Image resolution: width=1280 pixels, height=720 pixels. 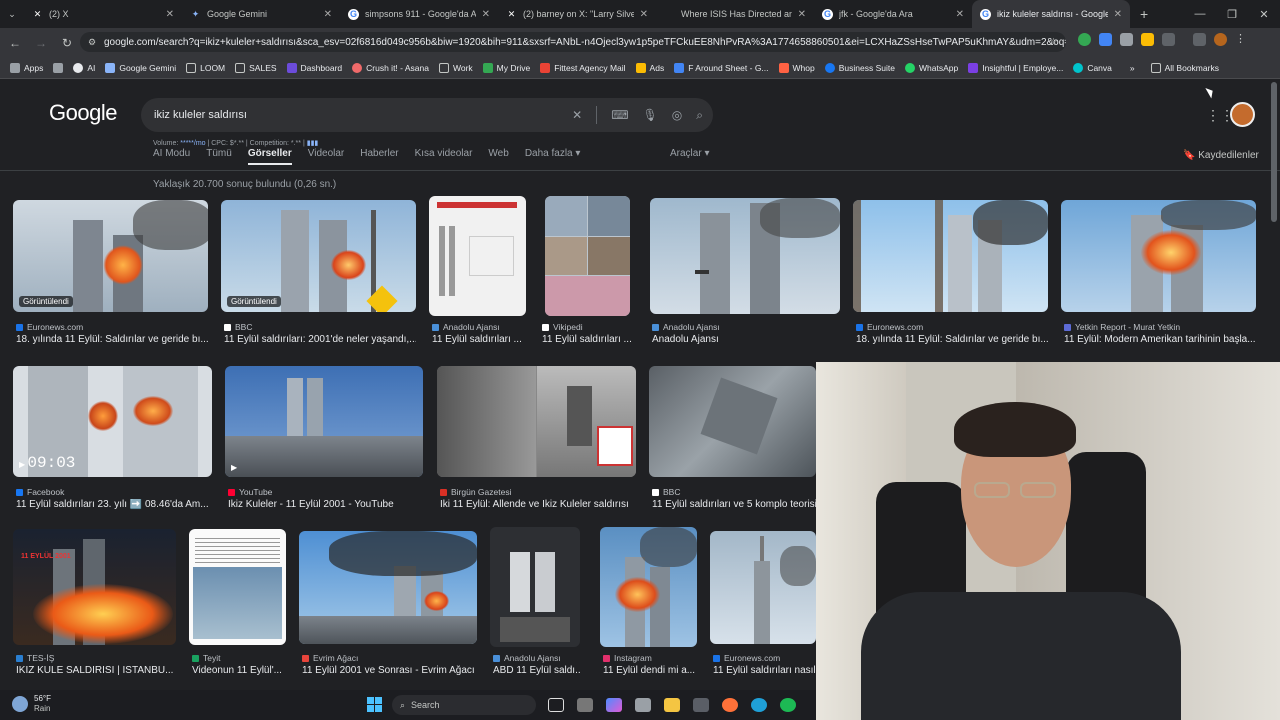 I want to click on result-source: Teyit, so click(x=206, y=658).